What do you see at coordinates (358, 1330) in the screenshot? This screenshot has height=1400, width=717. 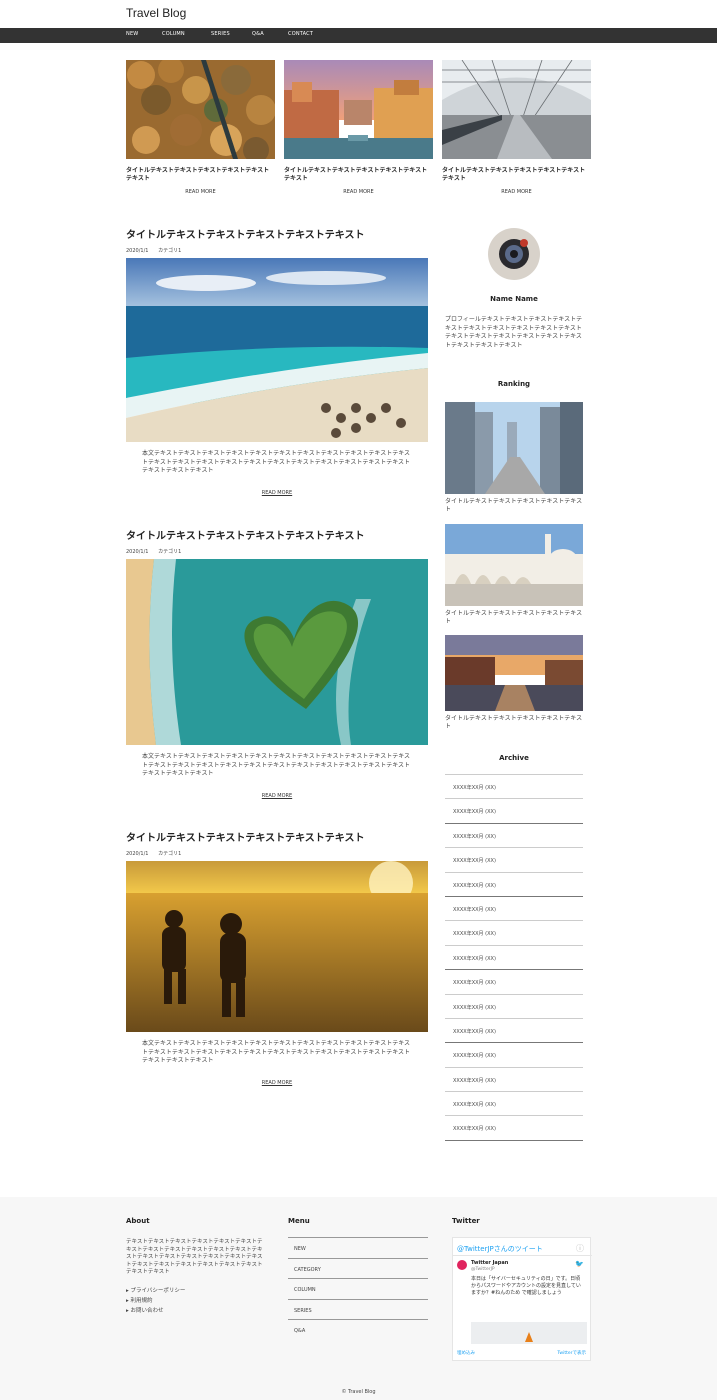 I see `footer-menu-item-qa: Q&A` at bounding box center [358, 1330].